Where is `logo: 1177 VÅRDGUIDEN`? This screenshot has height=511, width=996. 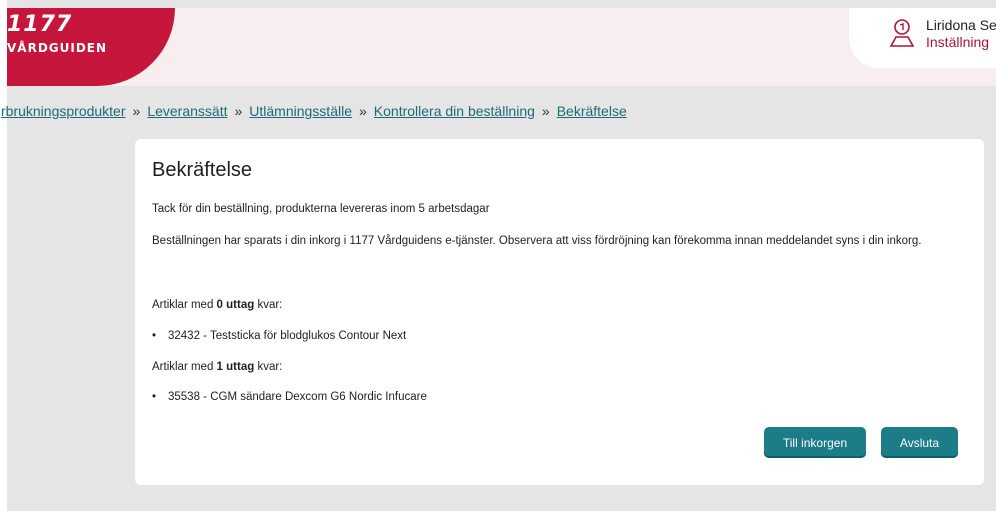
logo: 1177 VÅRDGUIDEN is located at coordinates (91, 47).